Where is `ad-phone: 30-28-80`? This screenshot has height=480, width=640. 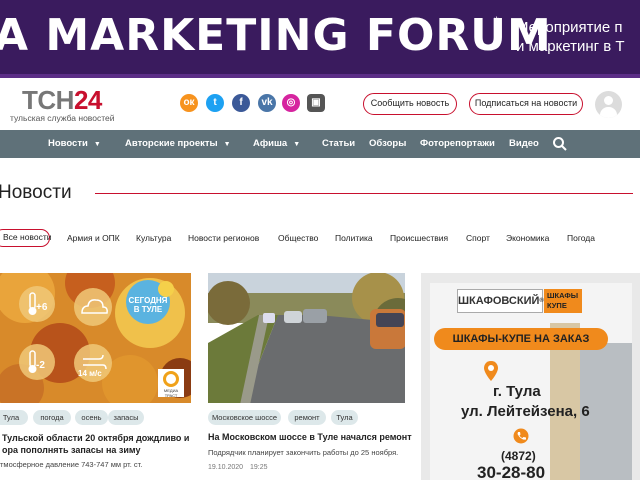
ad-phone: 30-28-80 is located at coordinates (511, 471).